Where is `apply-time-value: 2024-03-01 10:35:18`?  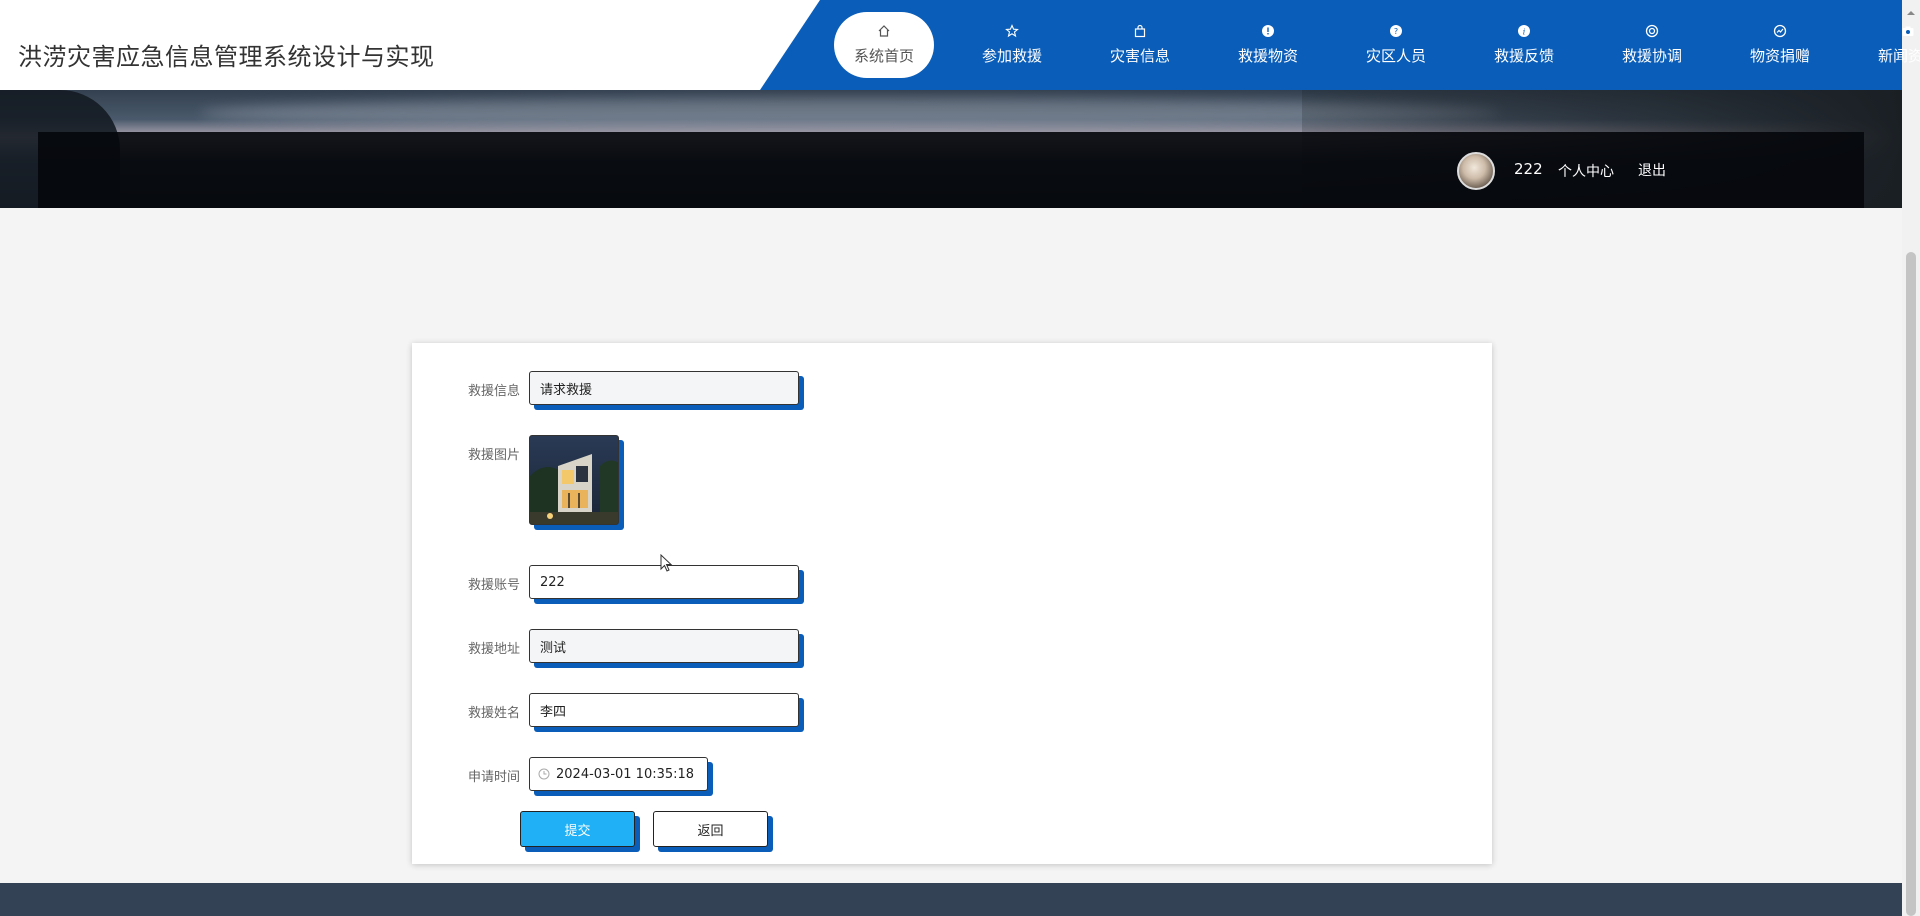 apply-time-value: 2024-03-01 10:35:18 is located at coordinates (625, 774).